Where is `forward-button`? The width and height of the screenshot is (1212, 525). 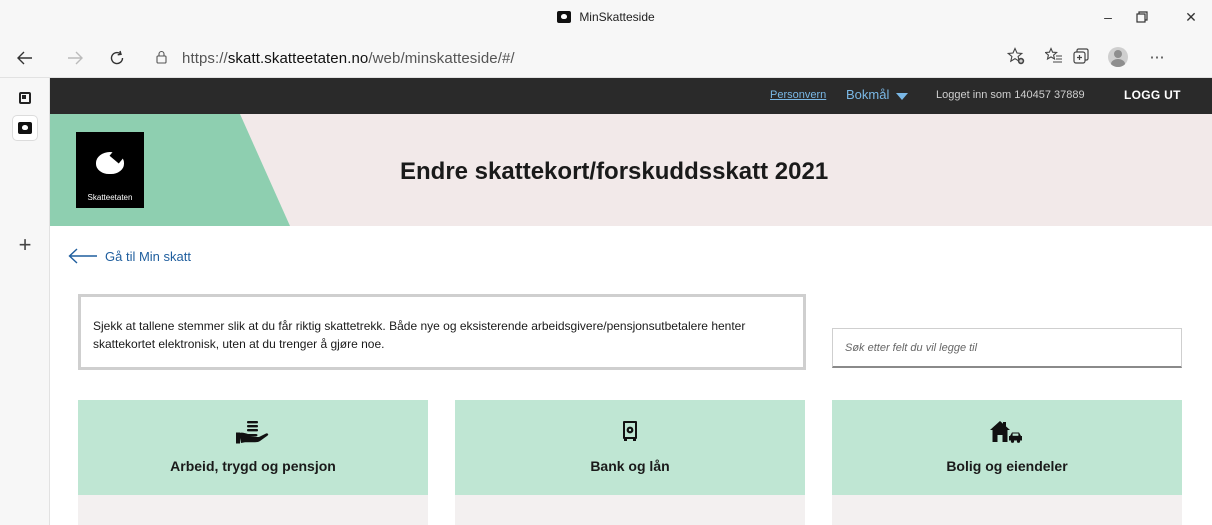
forward-button is located at coordinates (75, 58).